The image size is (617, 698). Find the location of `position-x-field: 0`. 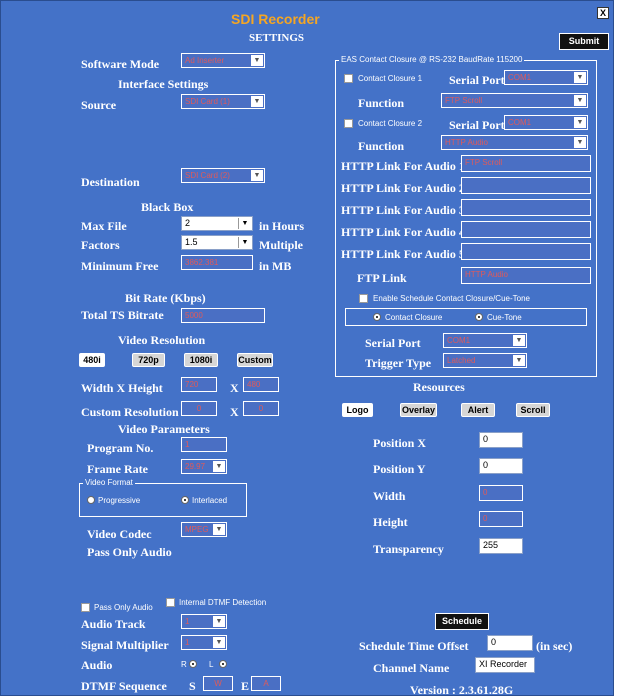

position-x-field: 0 is located at coordinates (501, 440).